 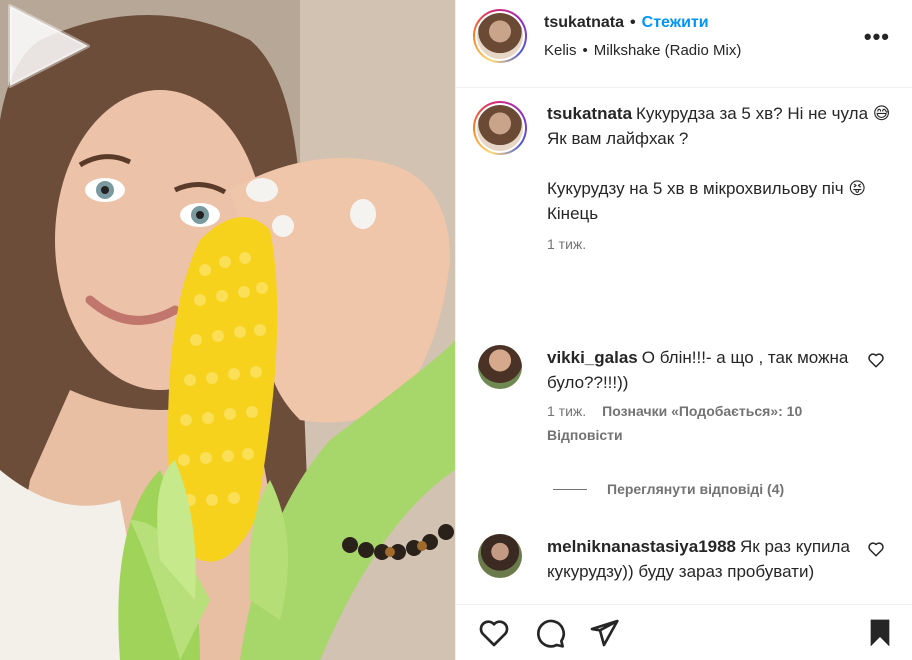 I want to click on author-username: tsukatnata, so click(x=584, y=23).